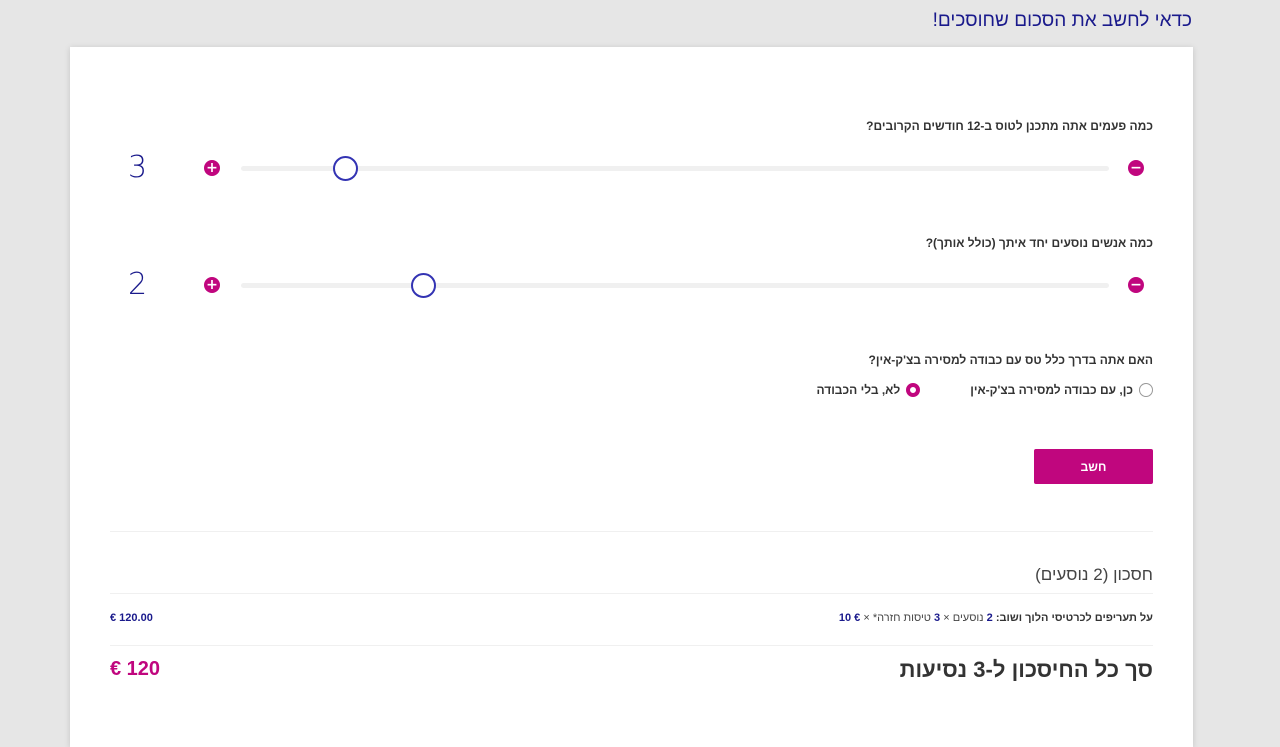  What do you see at coordinates (1051, 390) in the screenshot?
I see `luggage-option-yes-label: כן, עם כבודה למסירה בצ'ק-אין` at bounding box center [1051, 390].